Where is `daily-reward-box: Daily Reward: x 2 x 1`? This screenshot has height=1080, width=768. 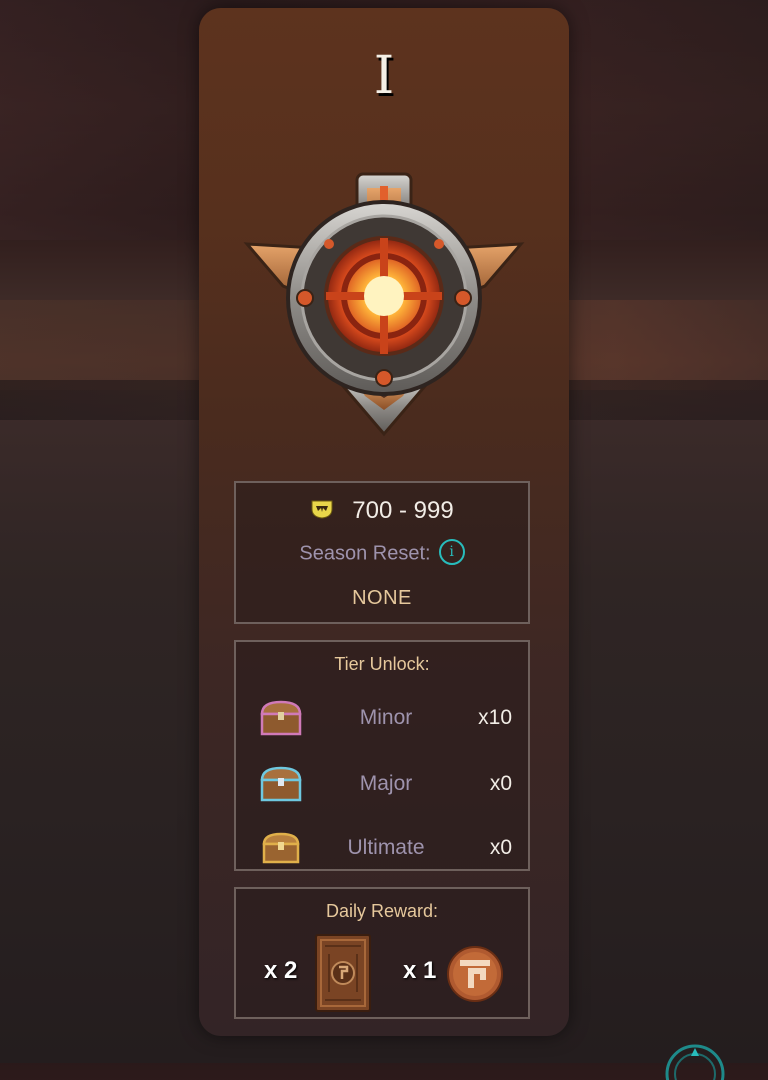
daily-reward-box: Daily Reward: x 2 x 1 is located at coordinates (382, 953).